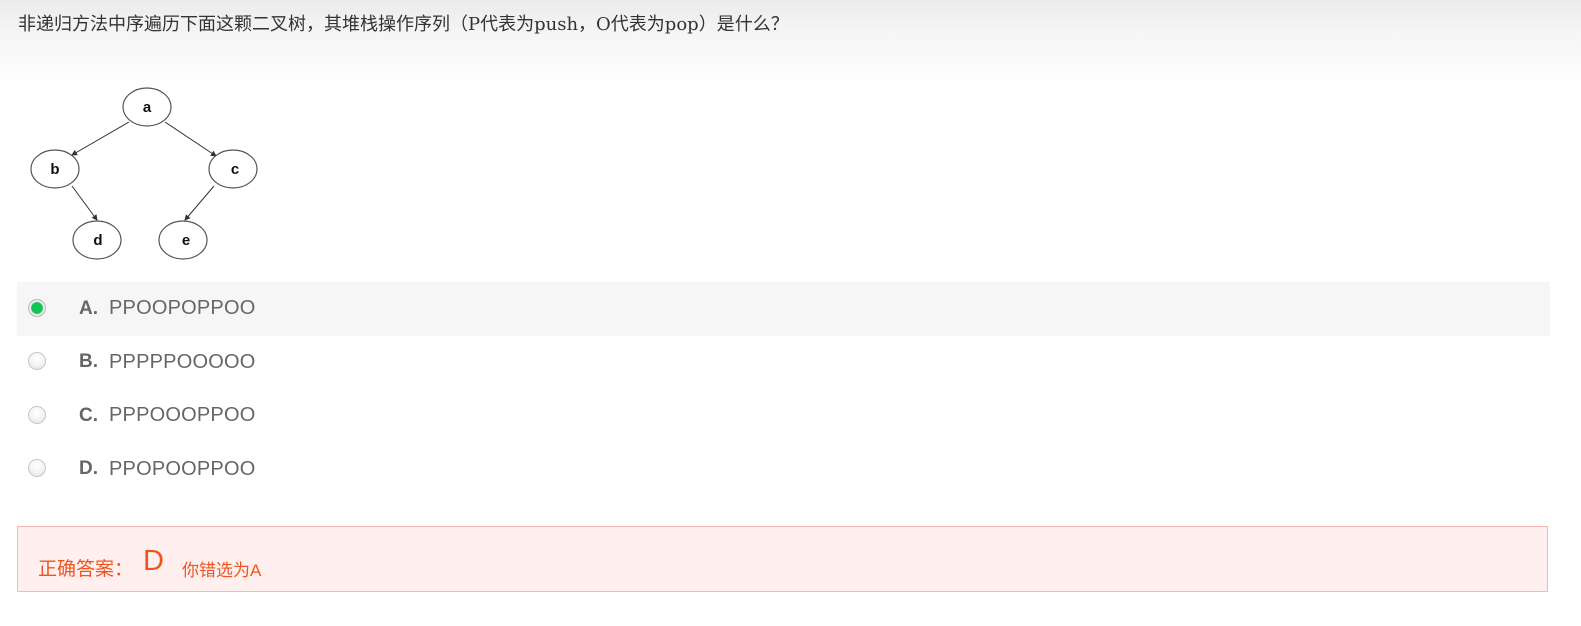 Image resolution: width=1581 pixels, height=626 pixels. Describe the element at coordinates (84, 203) in the screenshot. I see `edge-b-d` at that location.